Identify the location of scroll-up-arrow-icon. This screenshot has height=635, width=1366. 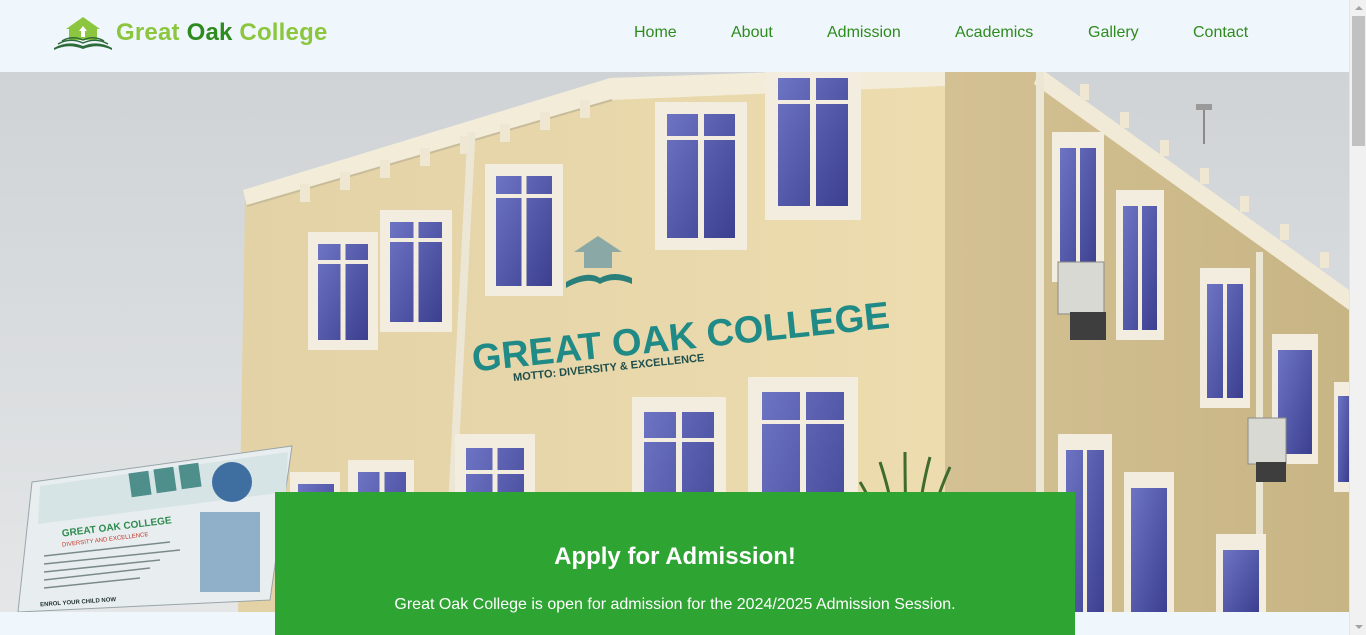
(1358, 8).